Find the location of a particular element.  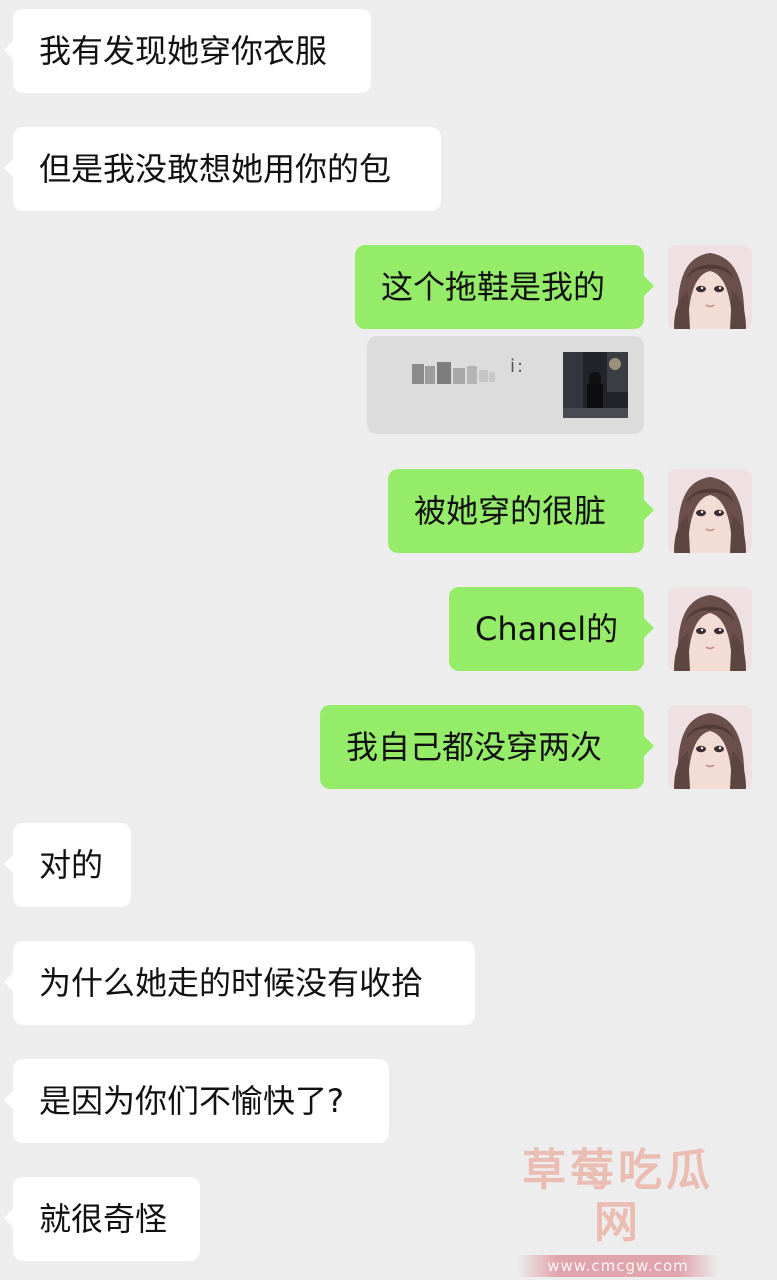

incoming-message: 但是我没敢想她用你的包 is located at coordinates (222, 169).